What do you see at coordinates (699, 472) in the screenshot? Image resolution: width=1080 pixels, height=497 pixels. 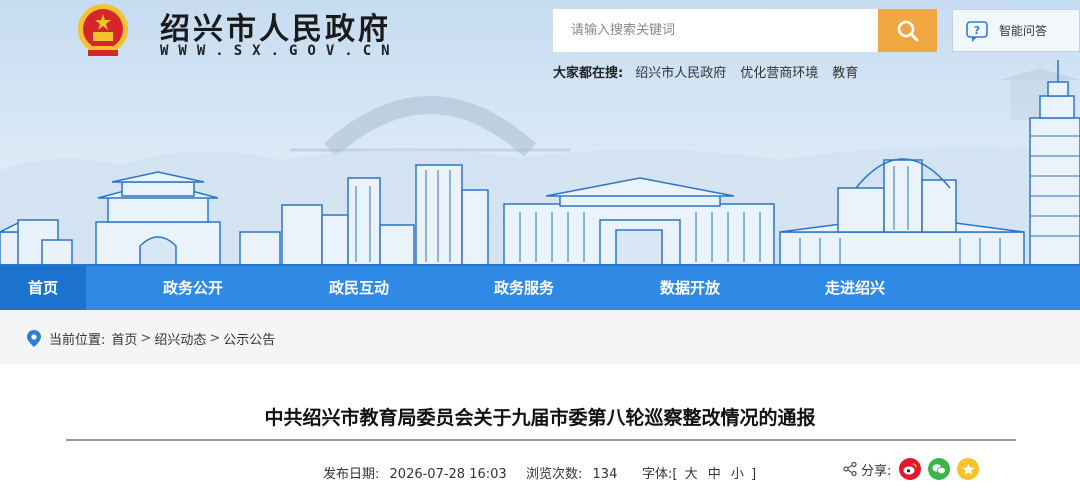 I see `font-size-control: 字体:[ 大 中 小 ]` at bounding box center [699, 472].